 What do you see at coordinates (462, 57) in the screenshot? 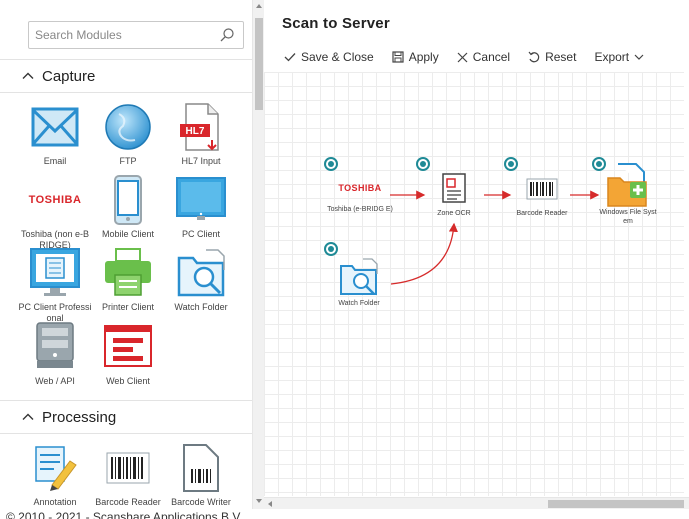
I see `close-icon` at bounding box center [462, 57].